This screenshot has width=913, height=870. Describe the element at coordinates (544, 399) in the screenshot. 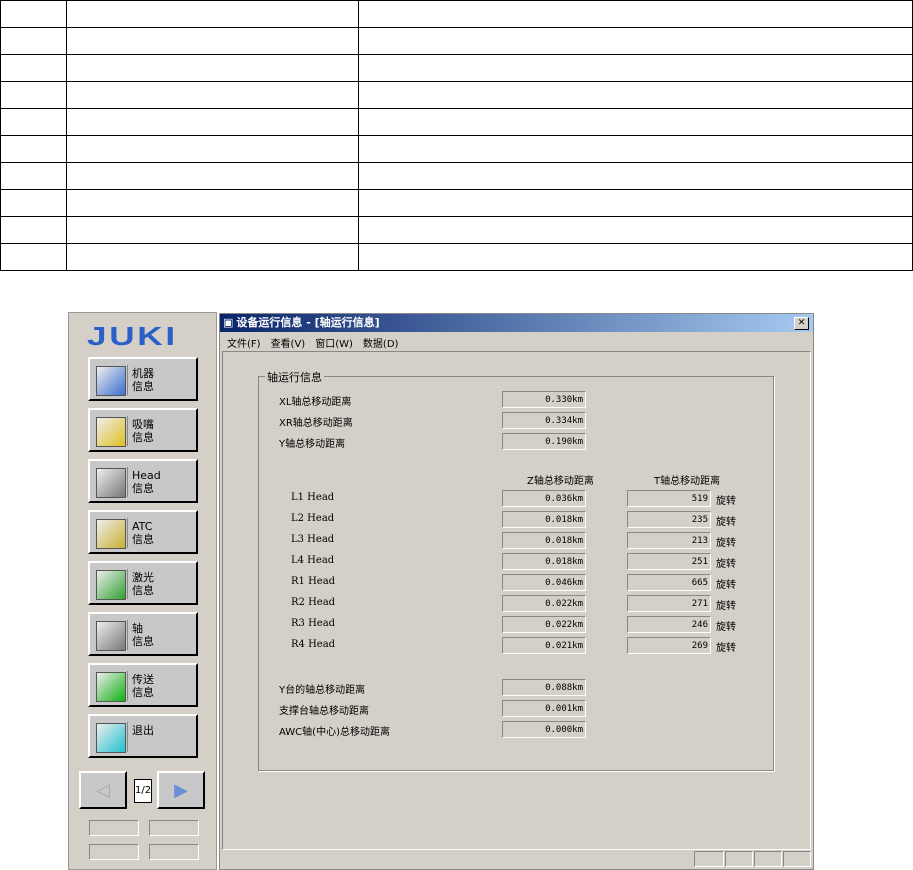

I see `axis-distance-field: 0.330km` at that location.